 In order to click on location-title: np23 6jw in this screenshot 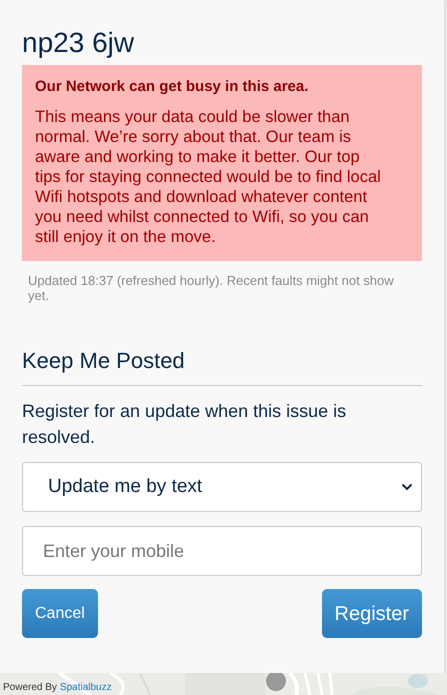, I will do `click(79, 43)`.